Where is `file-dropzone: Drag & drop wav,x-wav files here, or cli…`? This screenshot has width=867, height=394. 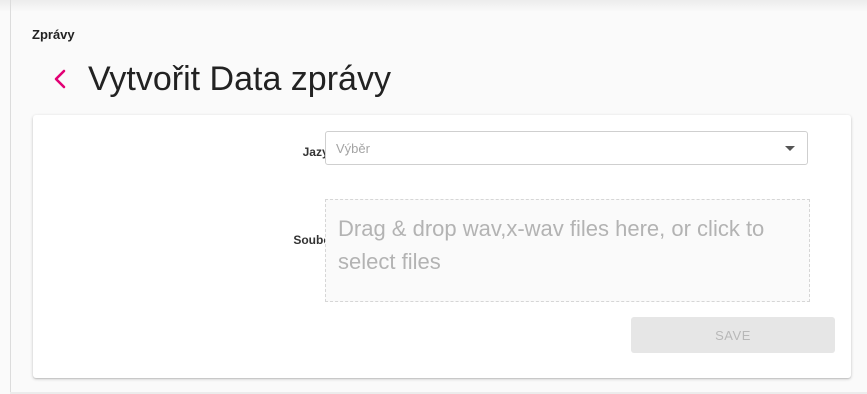 file-dropzone: Drag & drop wav,x-wav files here, or cli… is located at coordinates (567, 250).